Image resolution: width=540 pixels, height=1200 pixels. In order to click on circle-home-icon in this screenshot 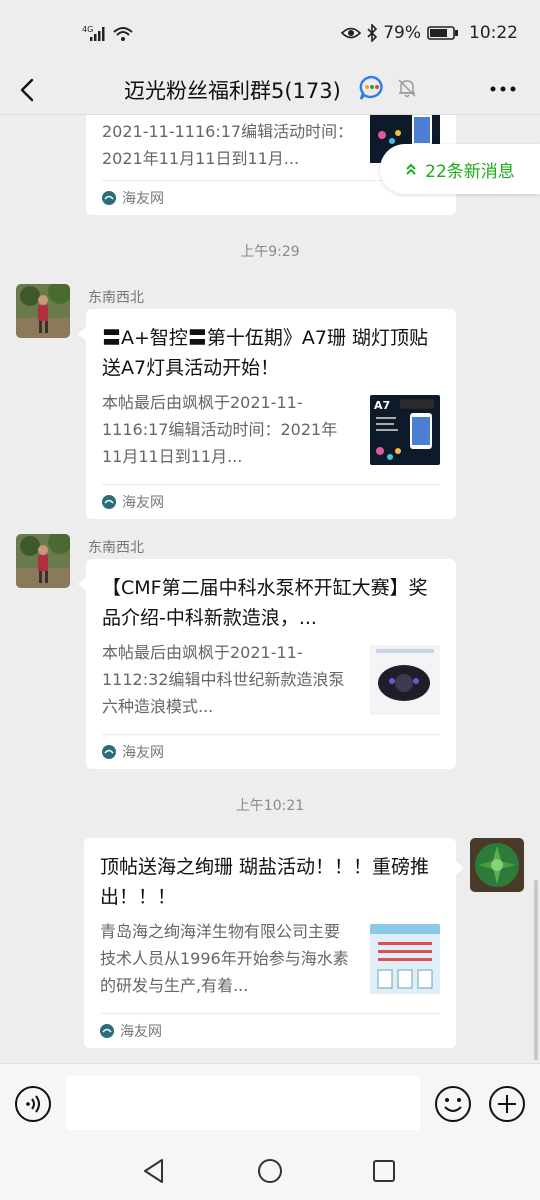, I will do `click(270, 1171)`.